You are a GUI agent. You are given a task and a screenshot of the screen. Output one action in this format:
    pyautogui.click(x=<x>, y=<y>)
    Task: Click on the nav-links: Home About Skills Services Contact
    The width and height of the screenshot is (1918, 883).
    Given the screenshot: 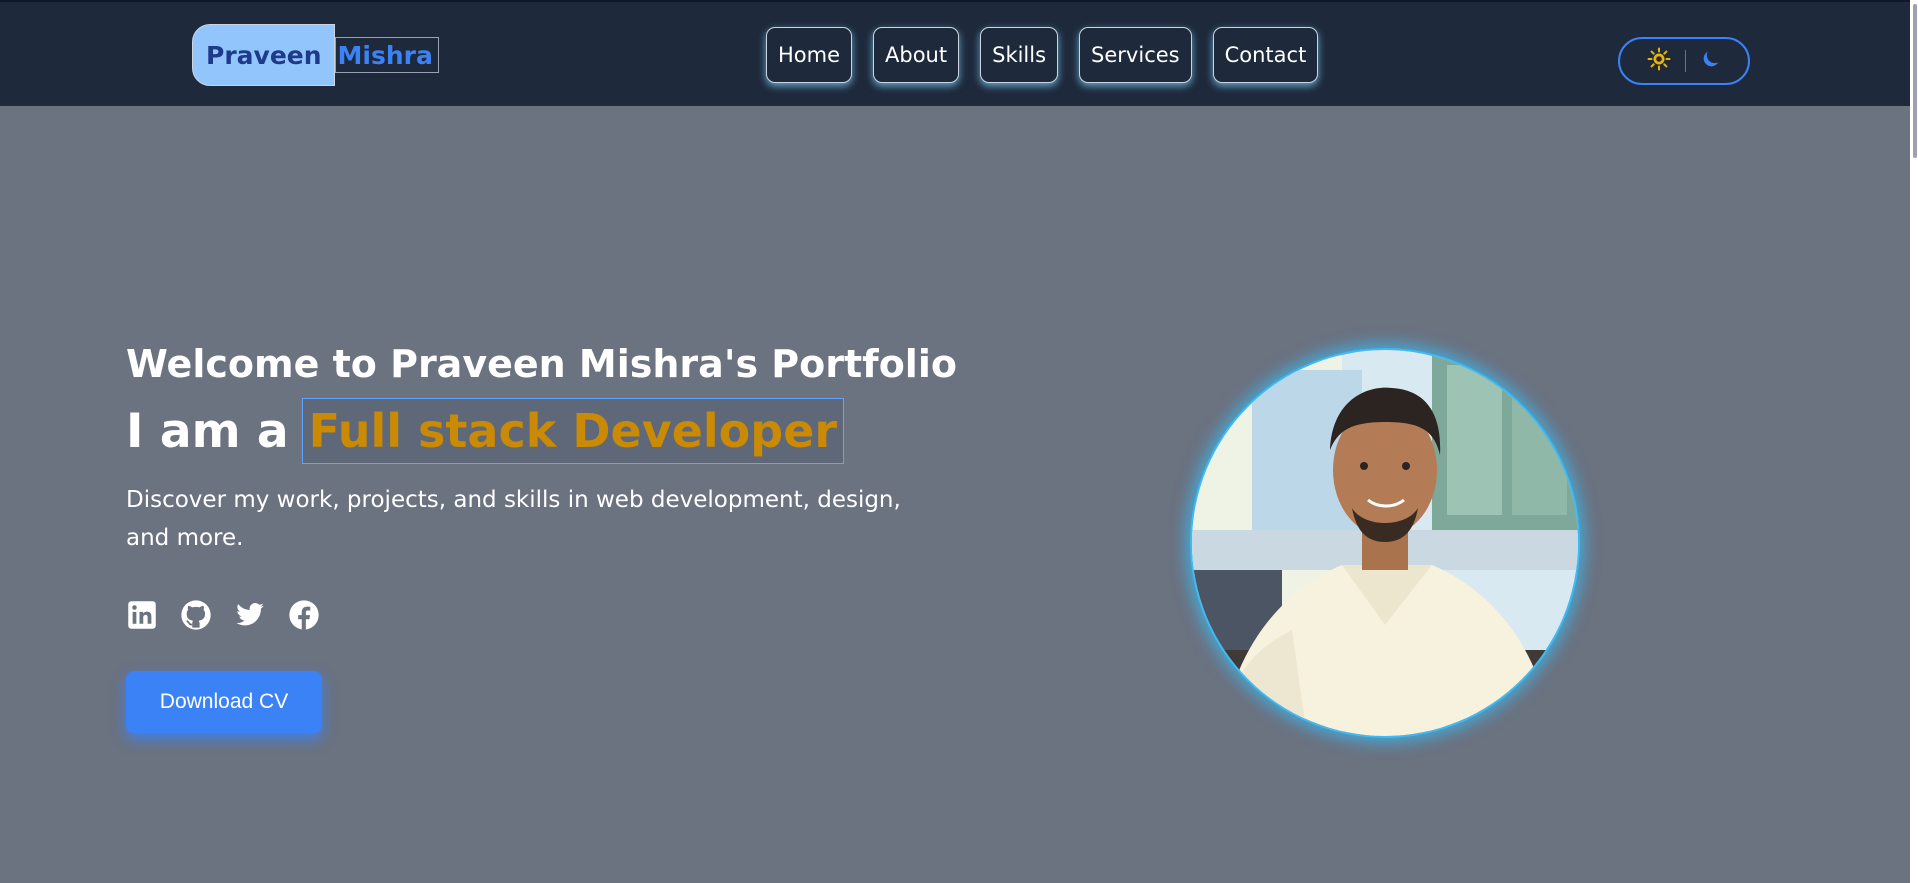 What is the action you would take?
    pyautogui.click(x=1042, y=55)
    